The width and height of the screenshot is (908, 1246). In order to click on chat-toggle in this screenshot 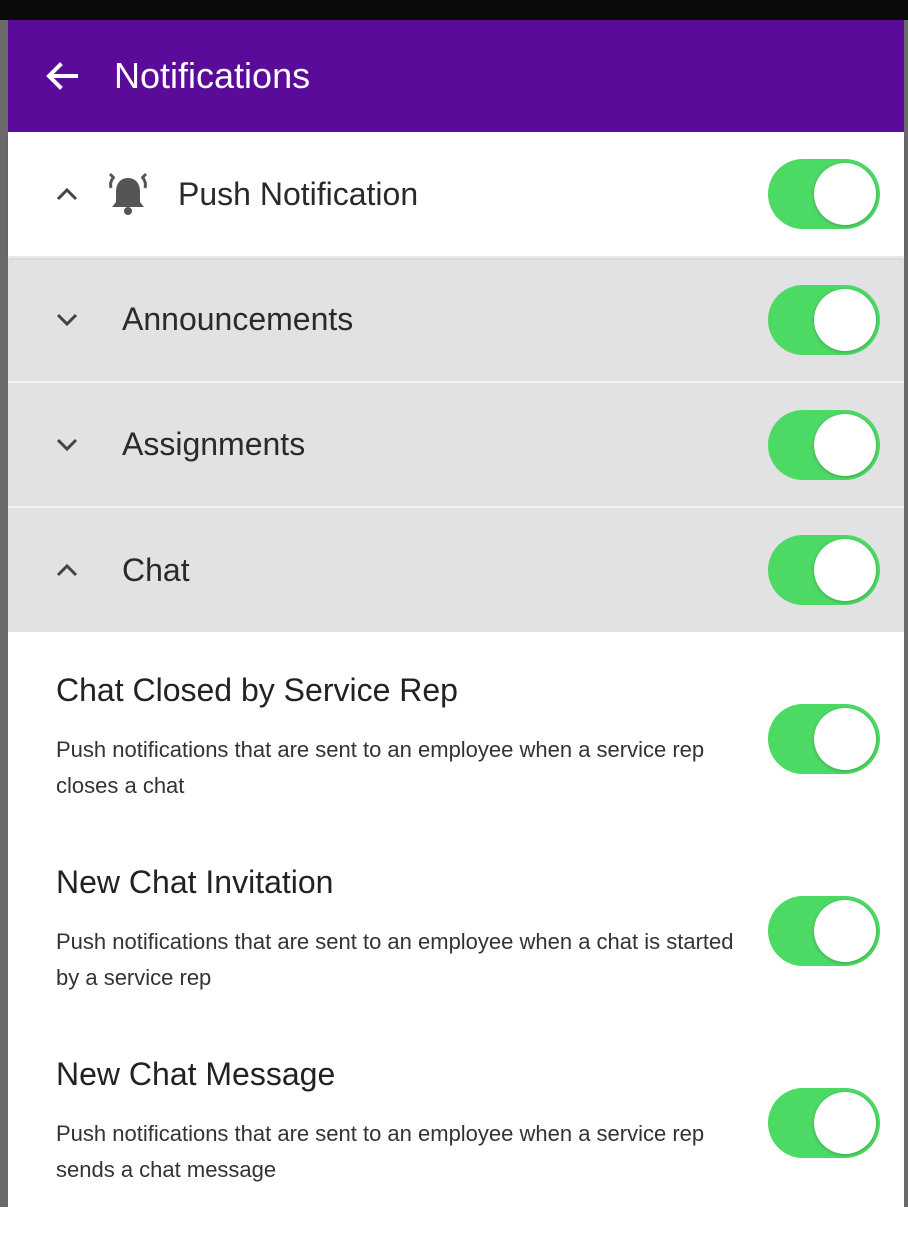, I will do `click(824, 570)`.